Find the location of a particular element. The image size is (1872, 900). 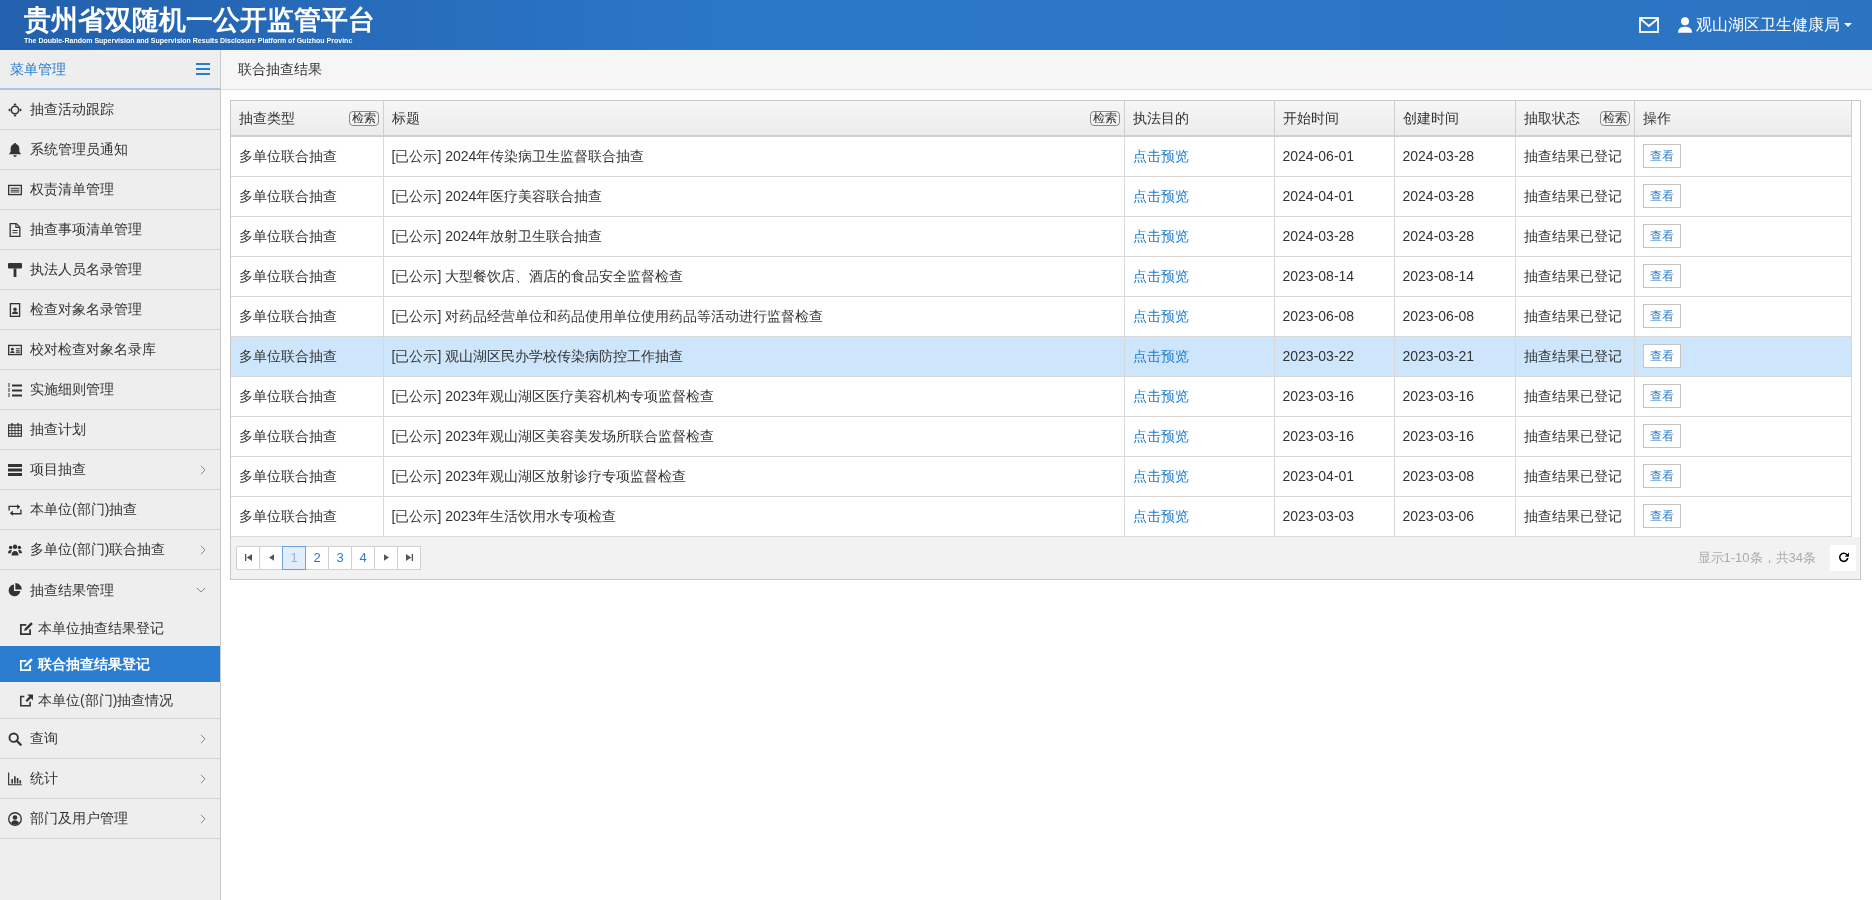

sidebar-item: 执法人员名录管理 is located at coordinates (110, 270).